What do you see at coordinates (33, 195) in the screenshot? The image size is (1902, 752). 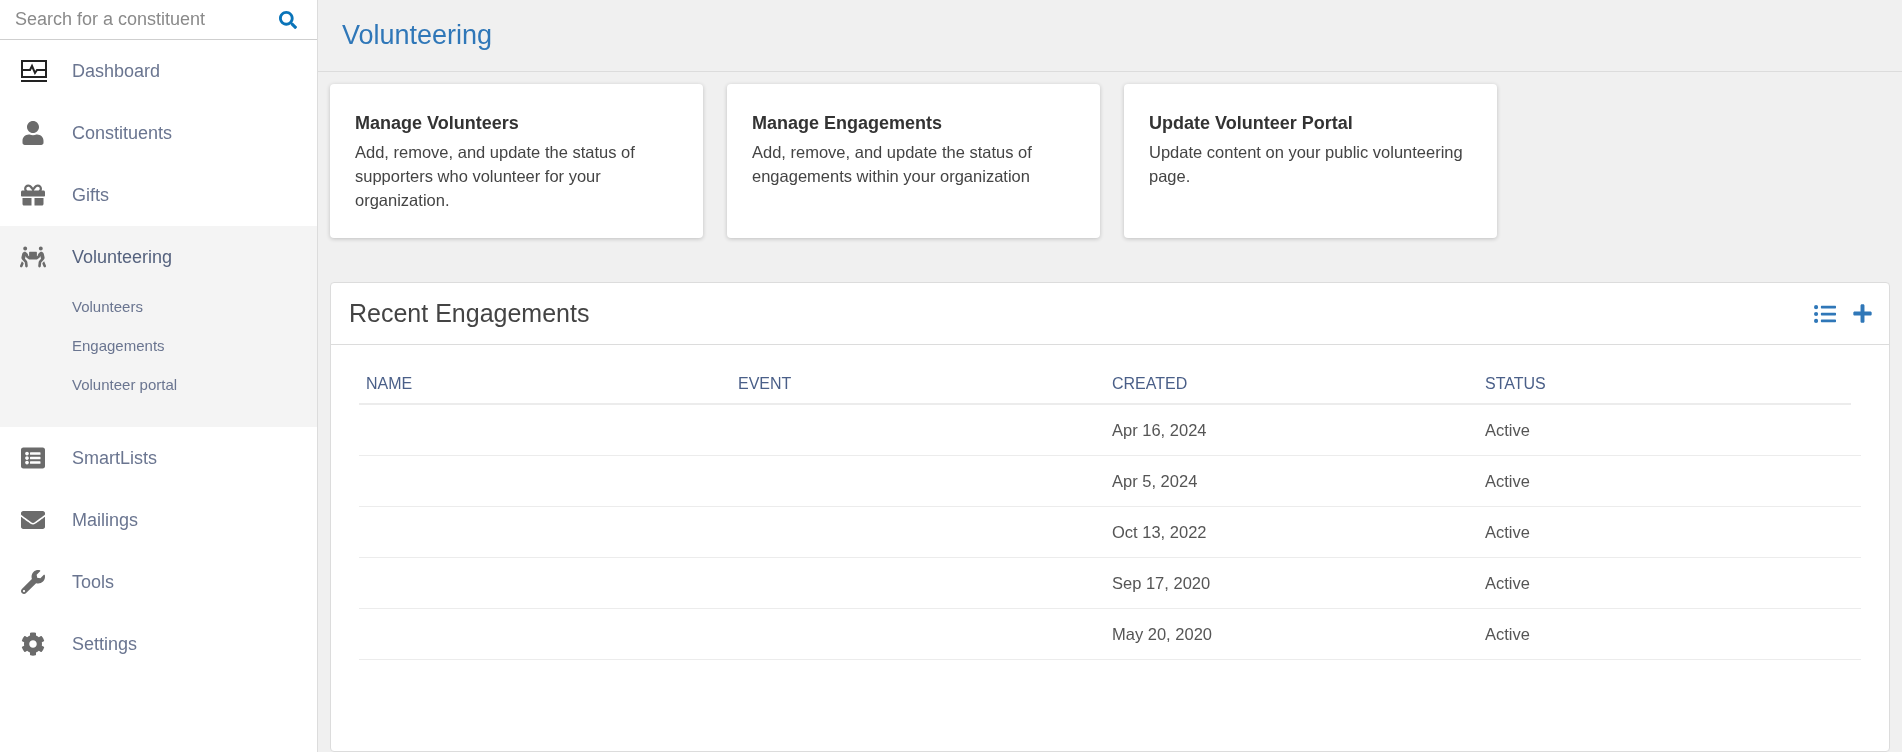 I see `gift-icon` at bounding box center [33, 195].